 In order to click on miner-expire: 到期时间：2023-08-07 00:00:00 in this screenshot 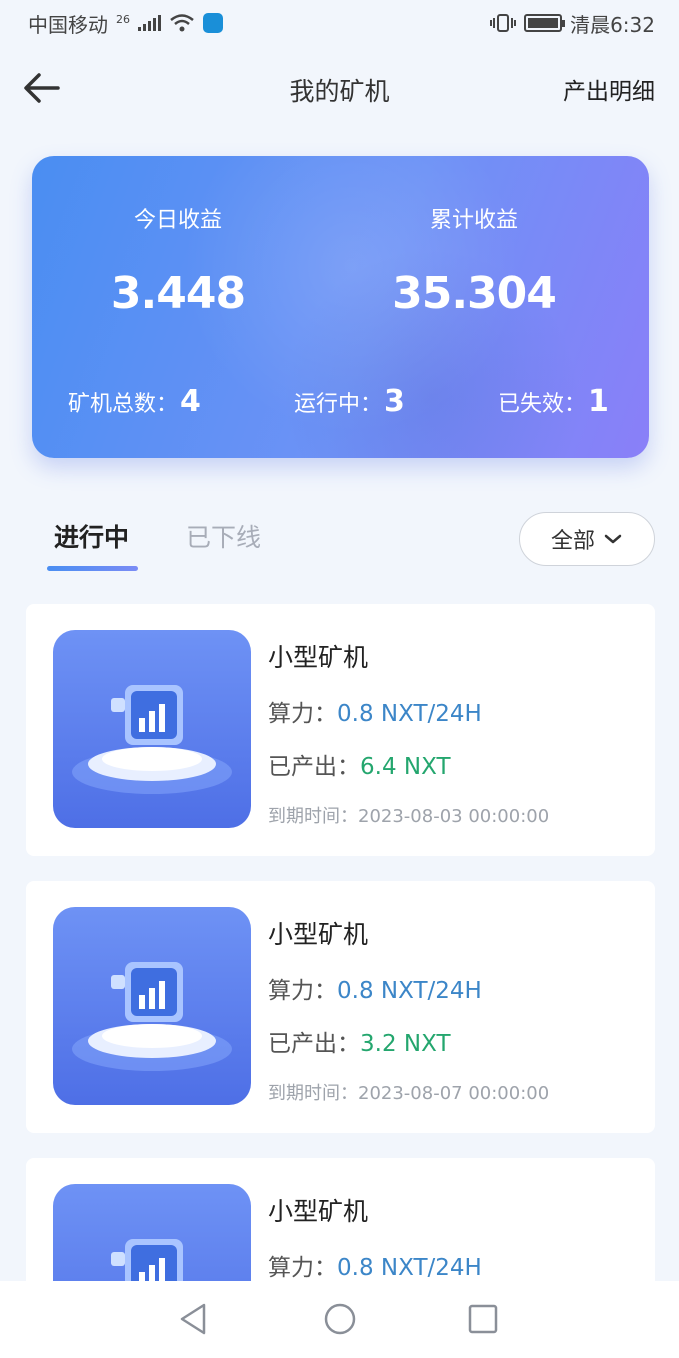, I will do `click(408, 1092)`.